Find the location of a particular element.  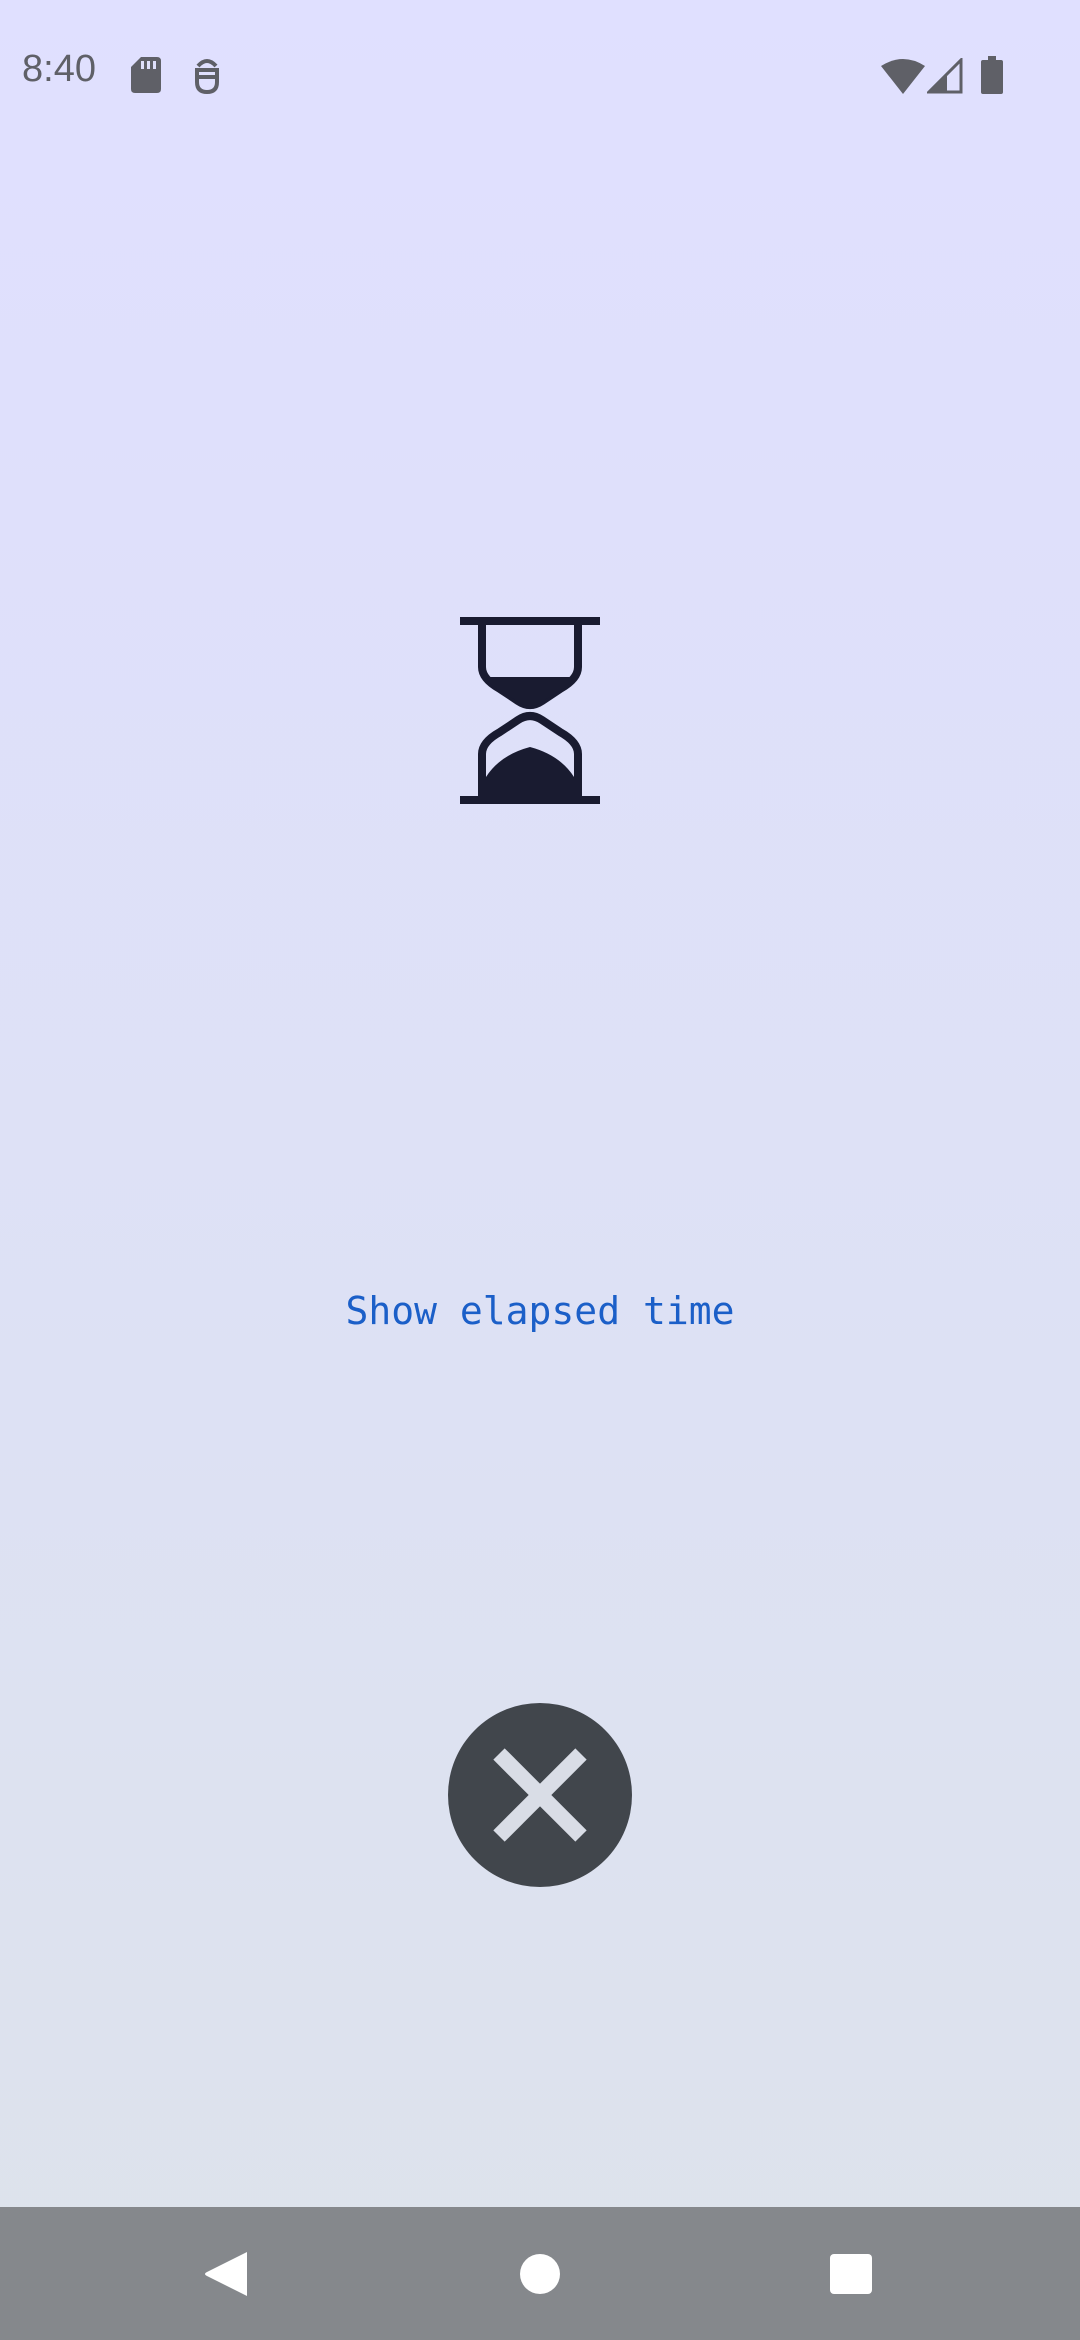

sd-card-icon is located at coordinates (146, 75).